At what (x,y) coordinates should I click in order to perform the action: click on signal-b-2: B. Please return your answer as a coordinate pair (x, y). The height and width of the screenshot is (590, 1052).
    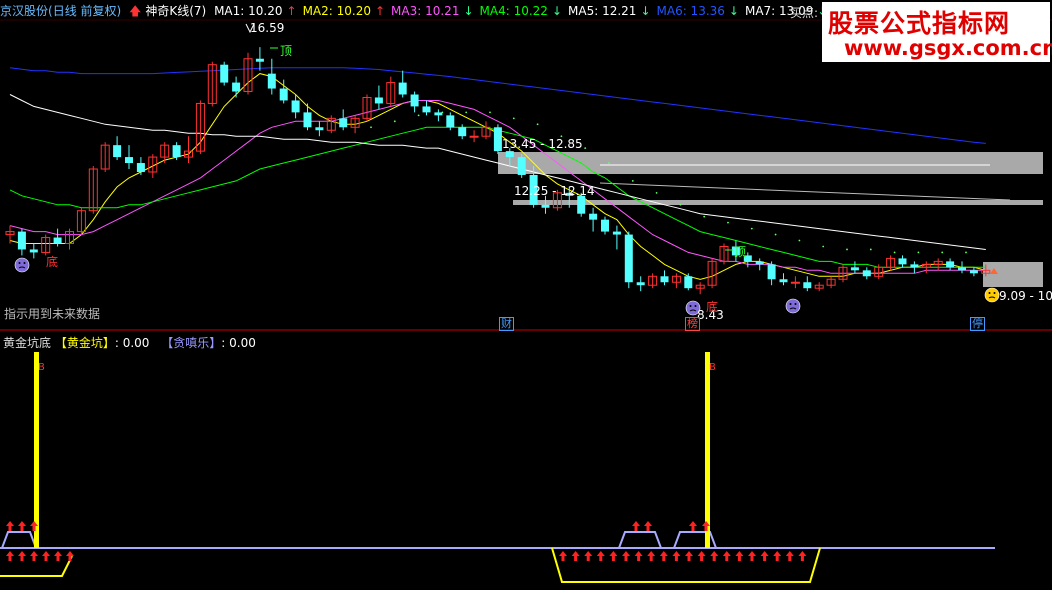
    Looking at the image, I should click on (712, 367).